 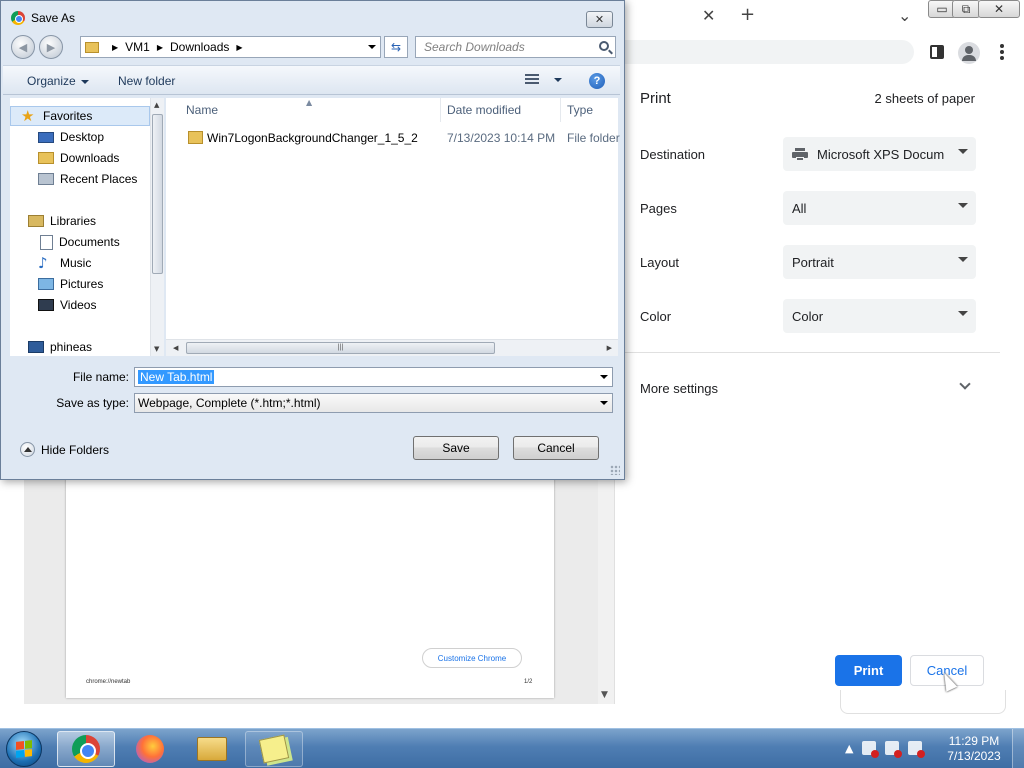 What do you see at coordinates (64, 449) in the screenshot?
I see `hide-folders-button: Hide Folders` at bounding box center [64, 449].